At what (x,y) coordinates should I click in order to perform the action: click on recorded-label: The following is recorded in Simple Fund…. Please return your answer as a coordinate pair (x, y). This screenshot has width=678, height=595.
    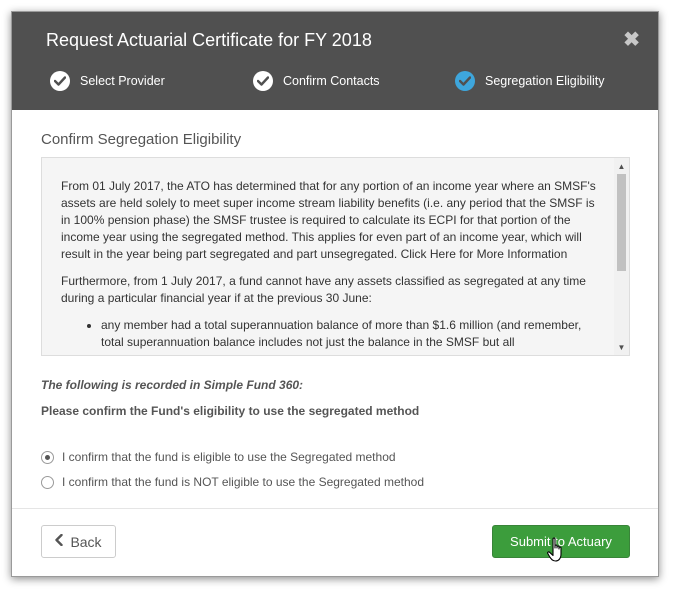
    Looking at the image, I should click on (172, 385).